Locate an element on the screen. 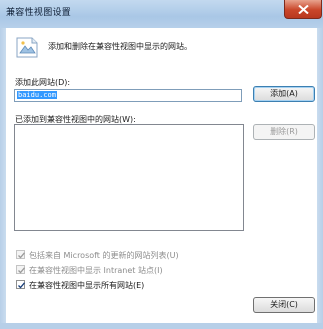 This screenshot has width=323, height=329. window-frame-bottom is located at coordinates (161, 326).